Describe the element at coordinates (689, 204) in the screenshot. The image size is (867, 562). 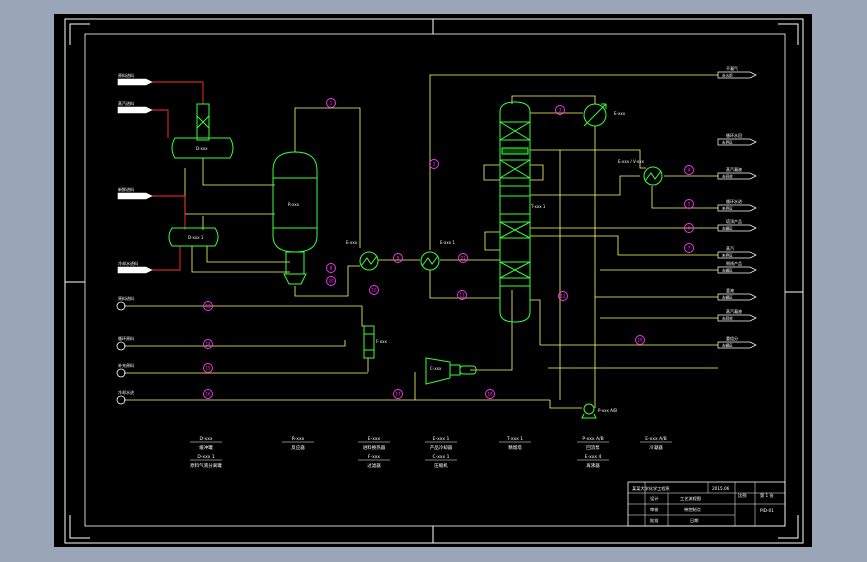
I see `tag-number: 5` at that location.